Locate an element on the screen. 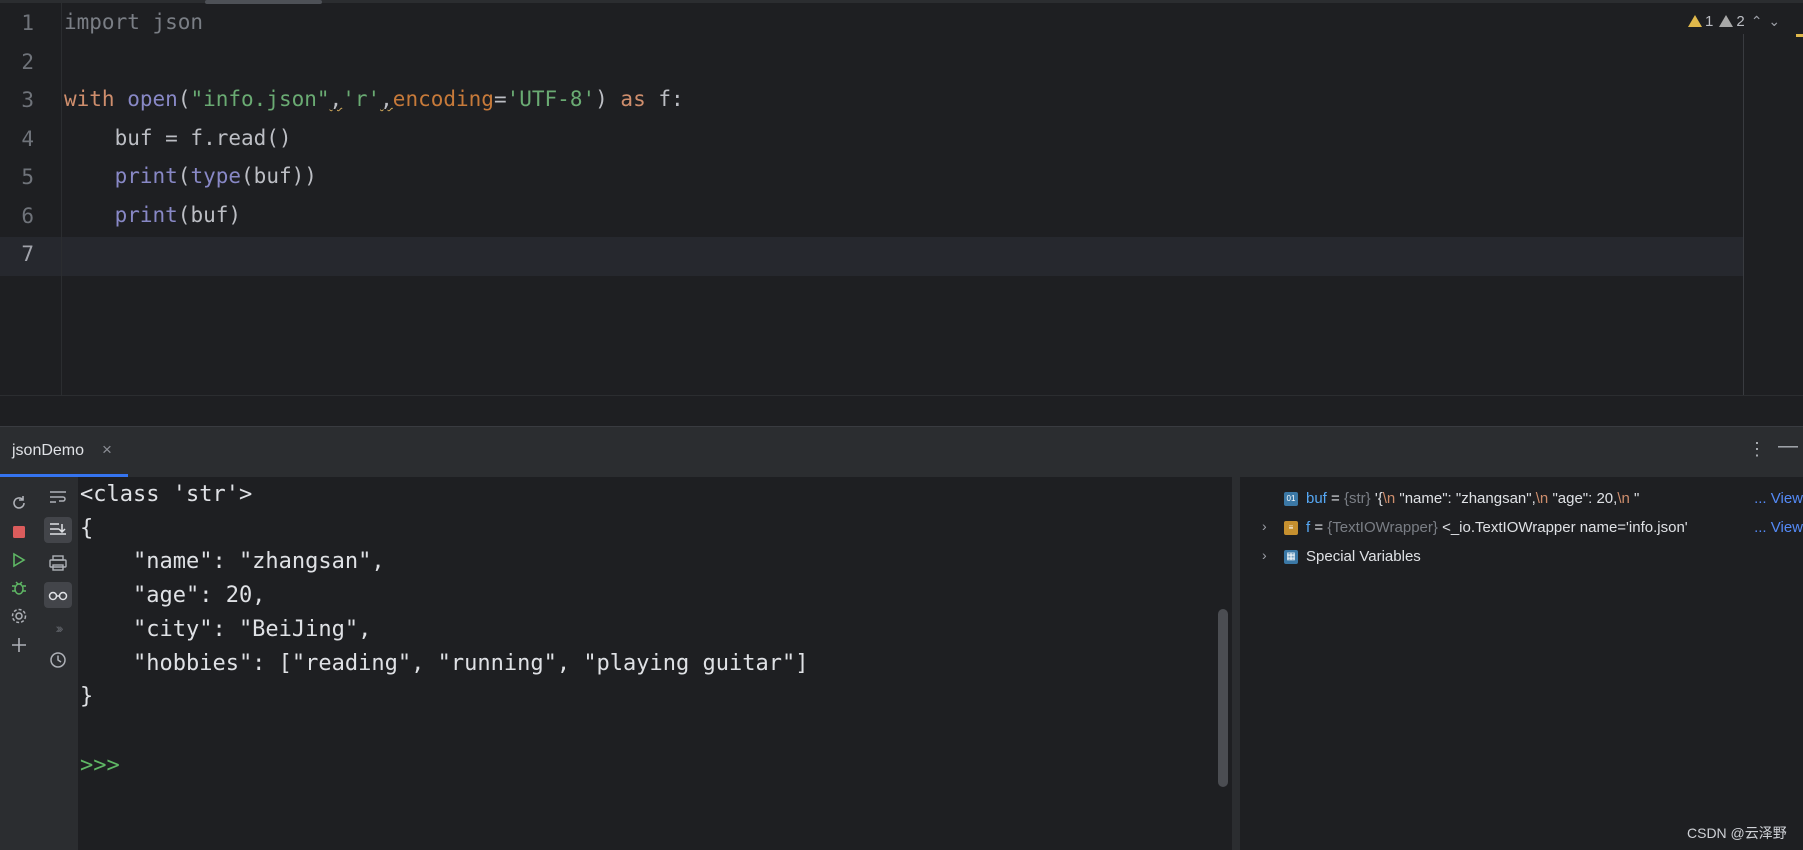  run-icon is located at coordinates (19, 560).